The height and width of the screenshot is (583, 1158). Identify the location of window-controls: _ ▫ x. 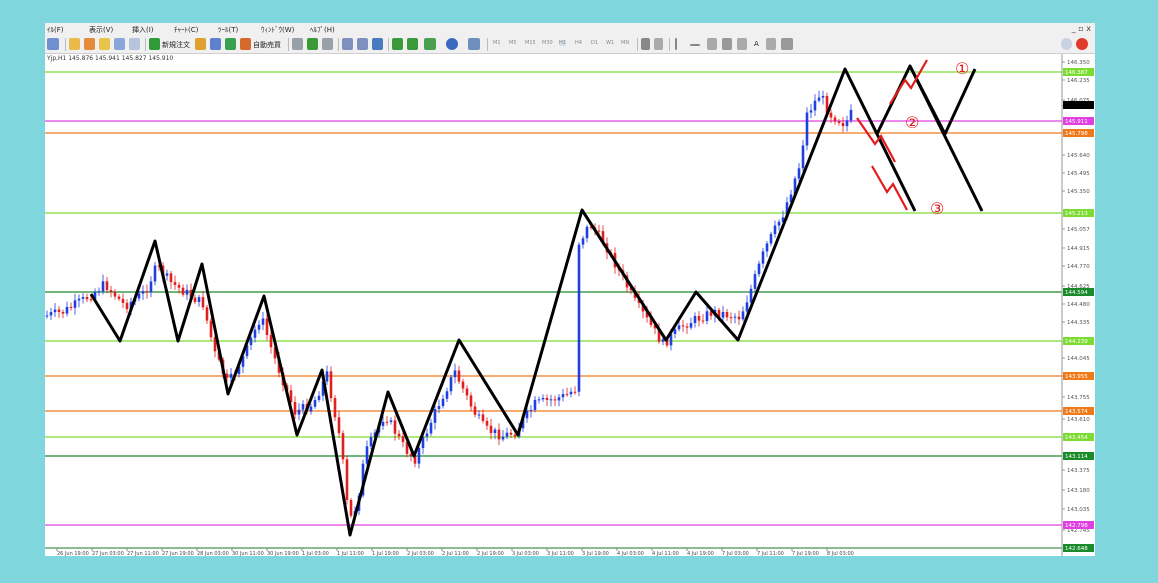
(1081, 28).